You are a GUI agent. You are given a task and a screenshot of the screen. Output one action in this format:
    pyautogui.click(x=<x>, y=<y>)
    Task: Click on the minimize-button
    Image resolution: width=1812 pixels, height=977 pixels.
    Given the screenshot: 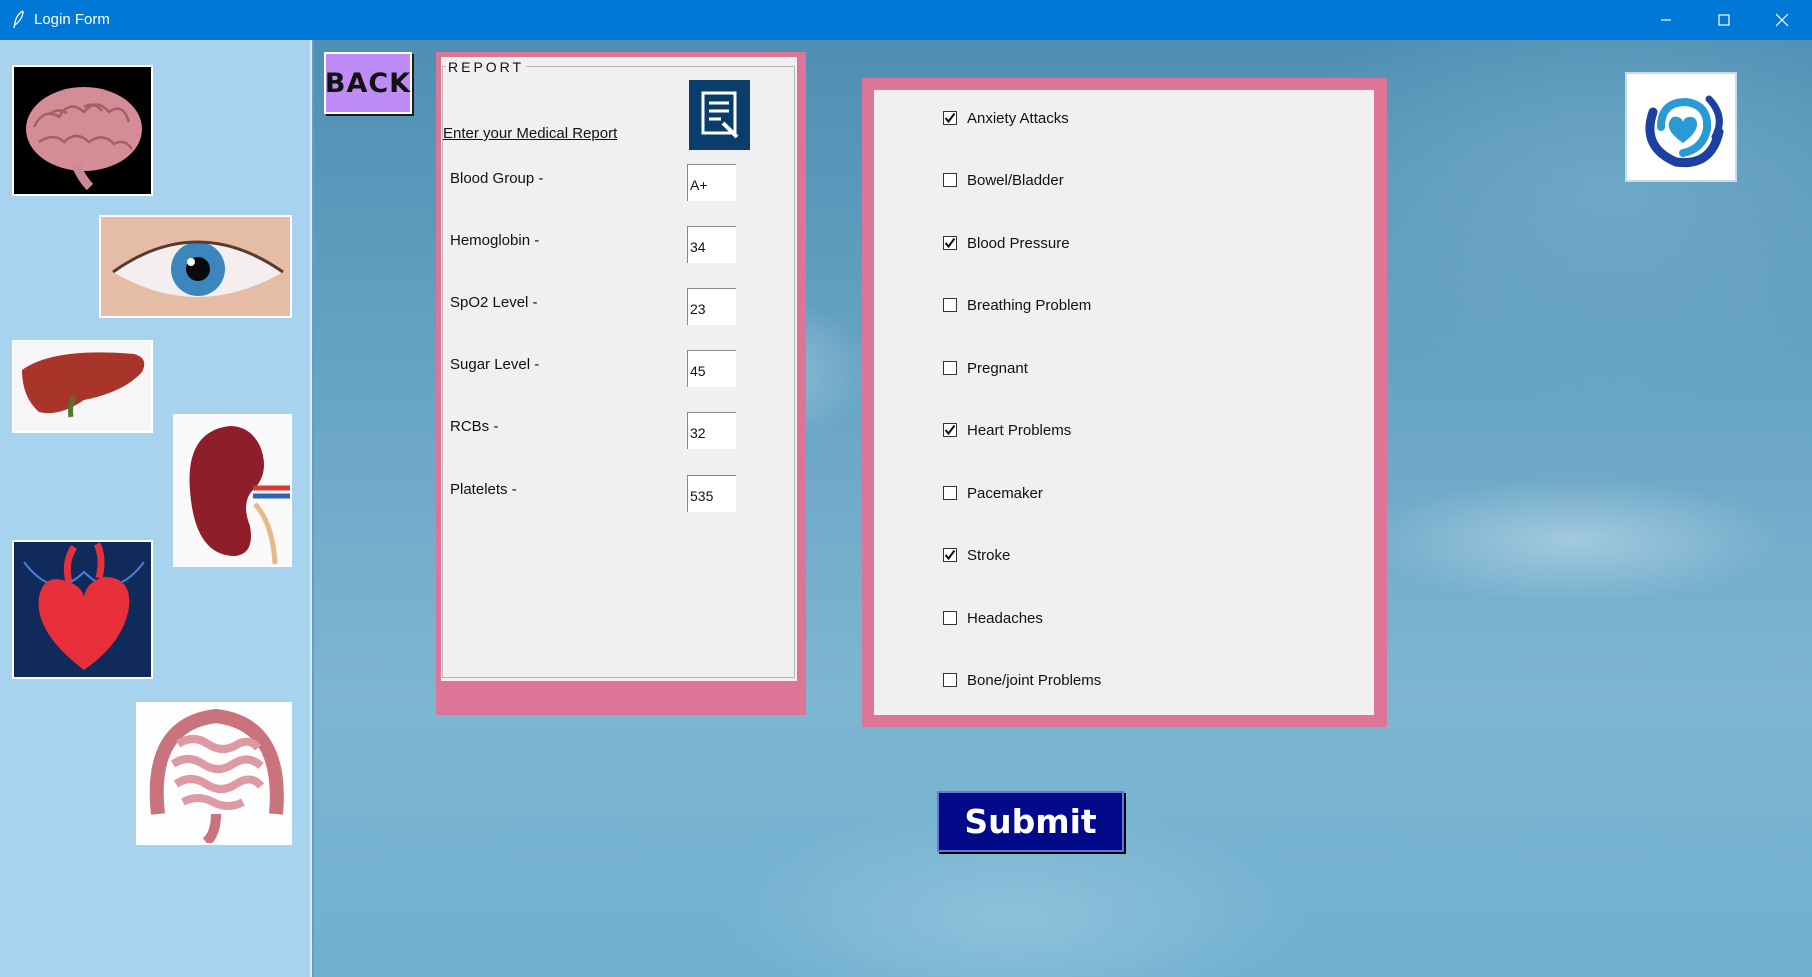 What is the action you would take?
    pyautogui.click(x=1666, y=20)
    